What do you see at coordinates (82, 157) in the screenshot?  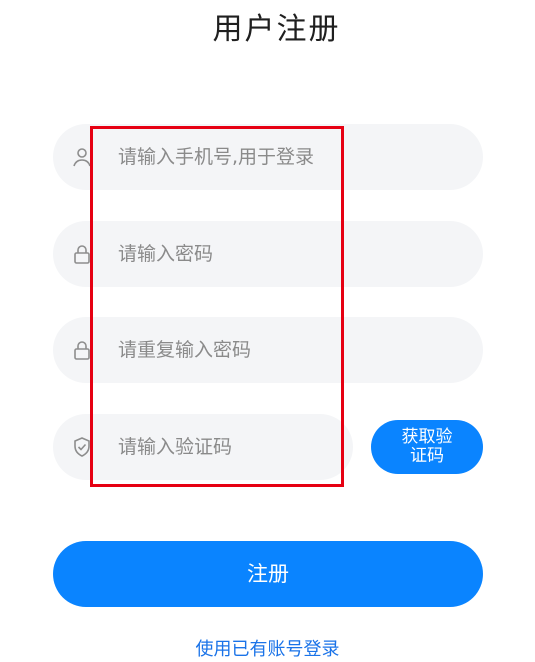 I see `user-icon` at bounding box center [82, 157].